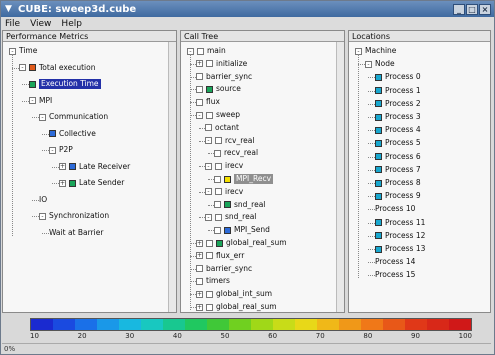 This screenshot has height=355, width=495. I want to click on system-tree-row: Process 7, so click(398, 170).